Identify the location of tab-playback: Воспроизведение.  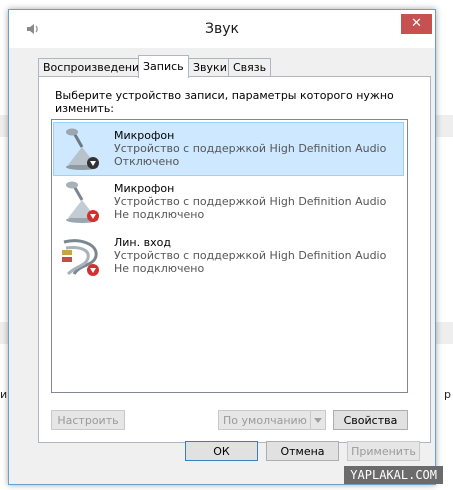
(94, 67).